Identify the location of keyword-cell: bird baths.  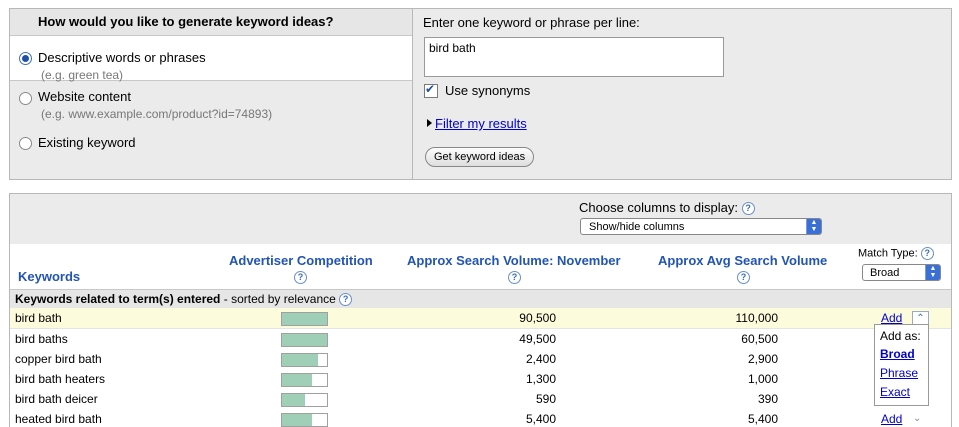
(41, 339).